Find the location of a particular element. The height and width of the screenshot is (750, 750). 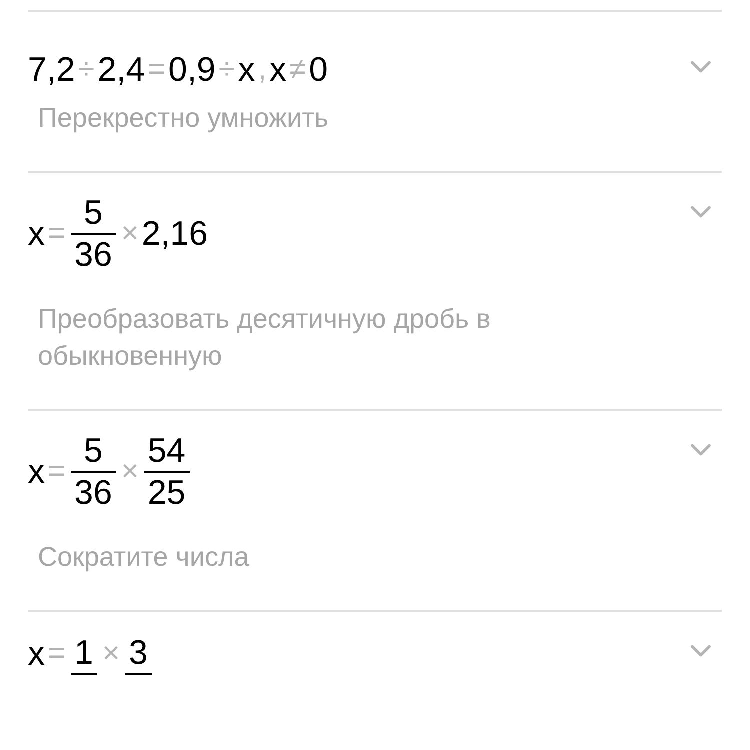

numerator: 54 is located at coordinates (166, 451).